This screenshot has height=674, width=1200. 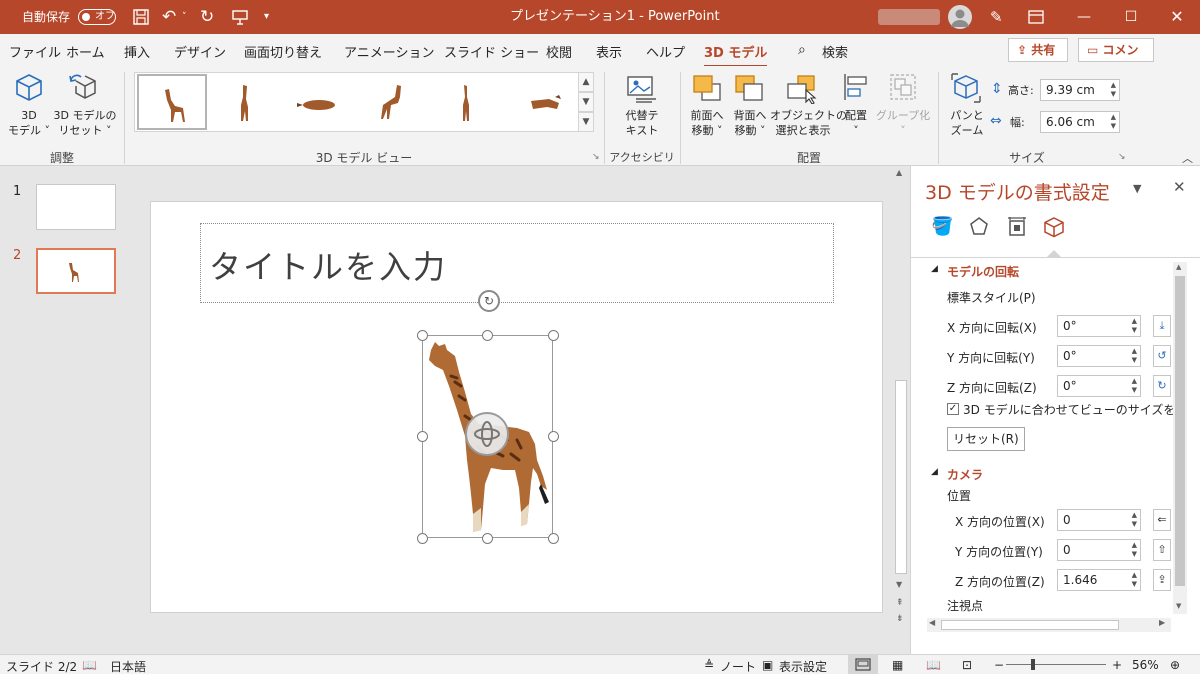 I want to click on tab-design: デザイン, so click(x=200, y=51).